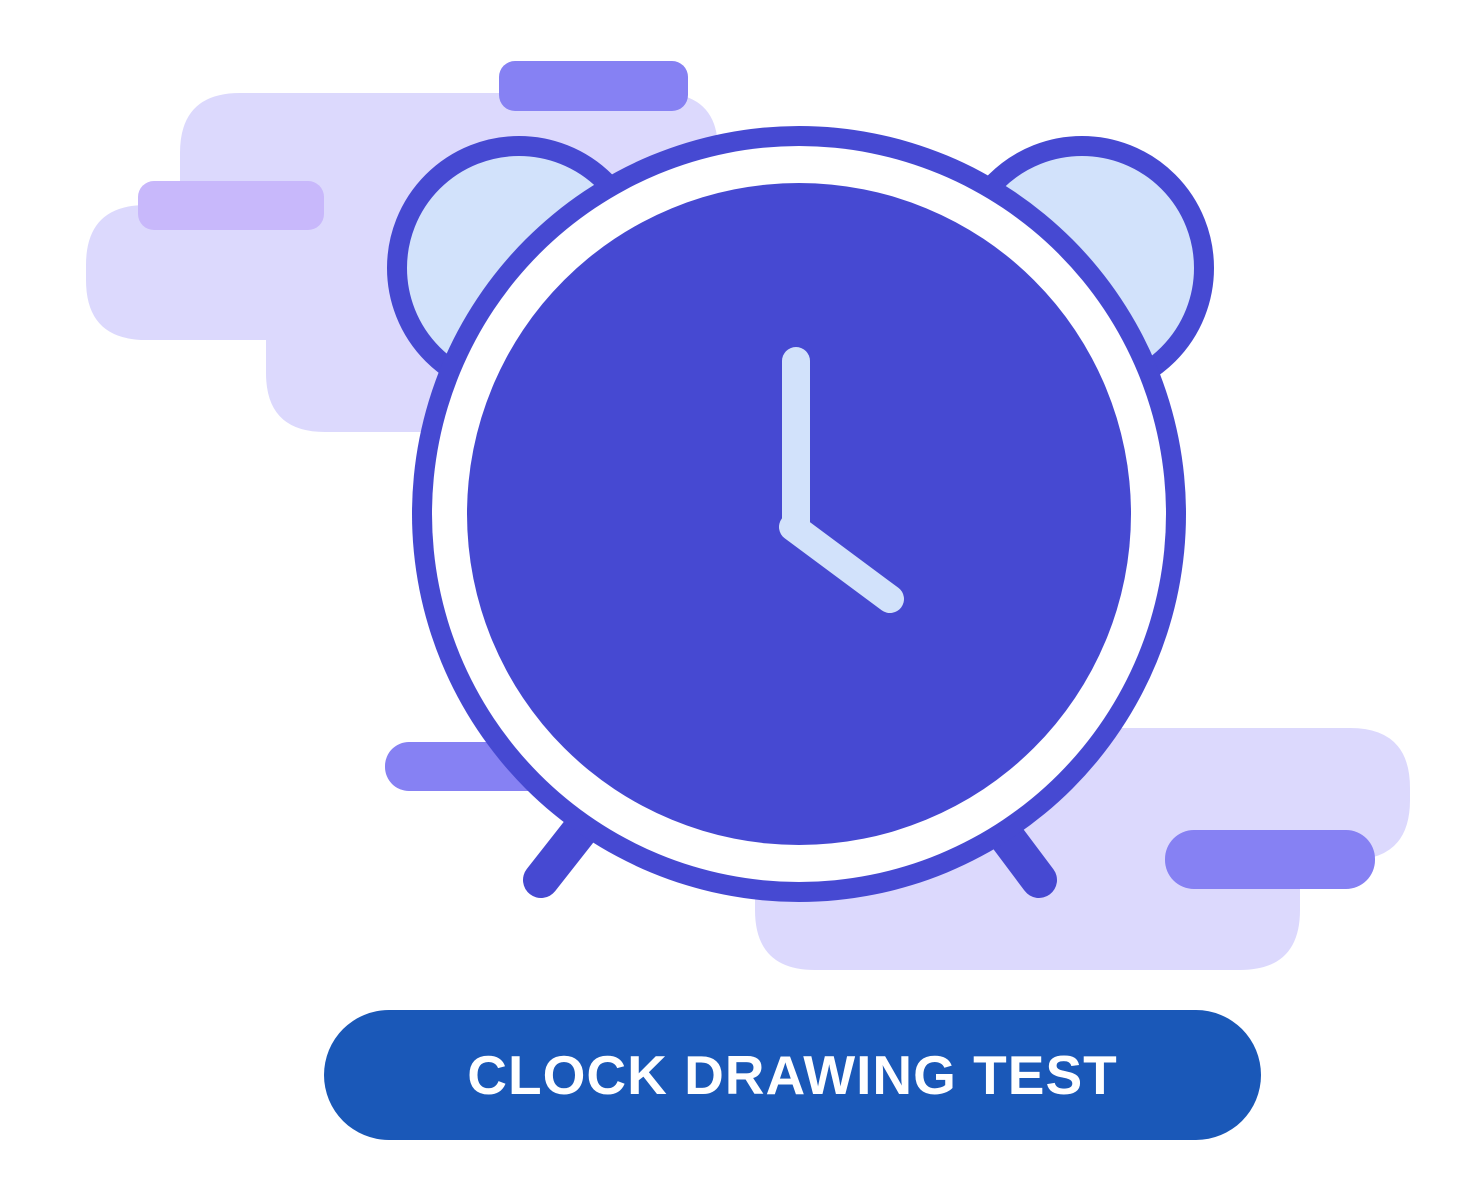  I want to click on accent-bar-top, so click(593, 86).